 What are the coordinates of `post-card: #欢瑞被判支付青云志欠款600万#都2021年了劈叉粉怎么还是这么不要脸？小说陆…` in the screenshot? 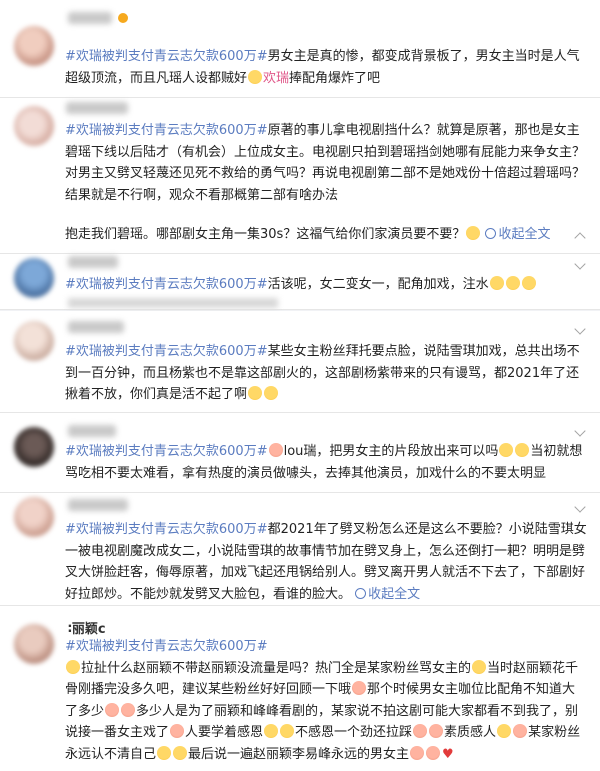 It's located at (300, 549).